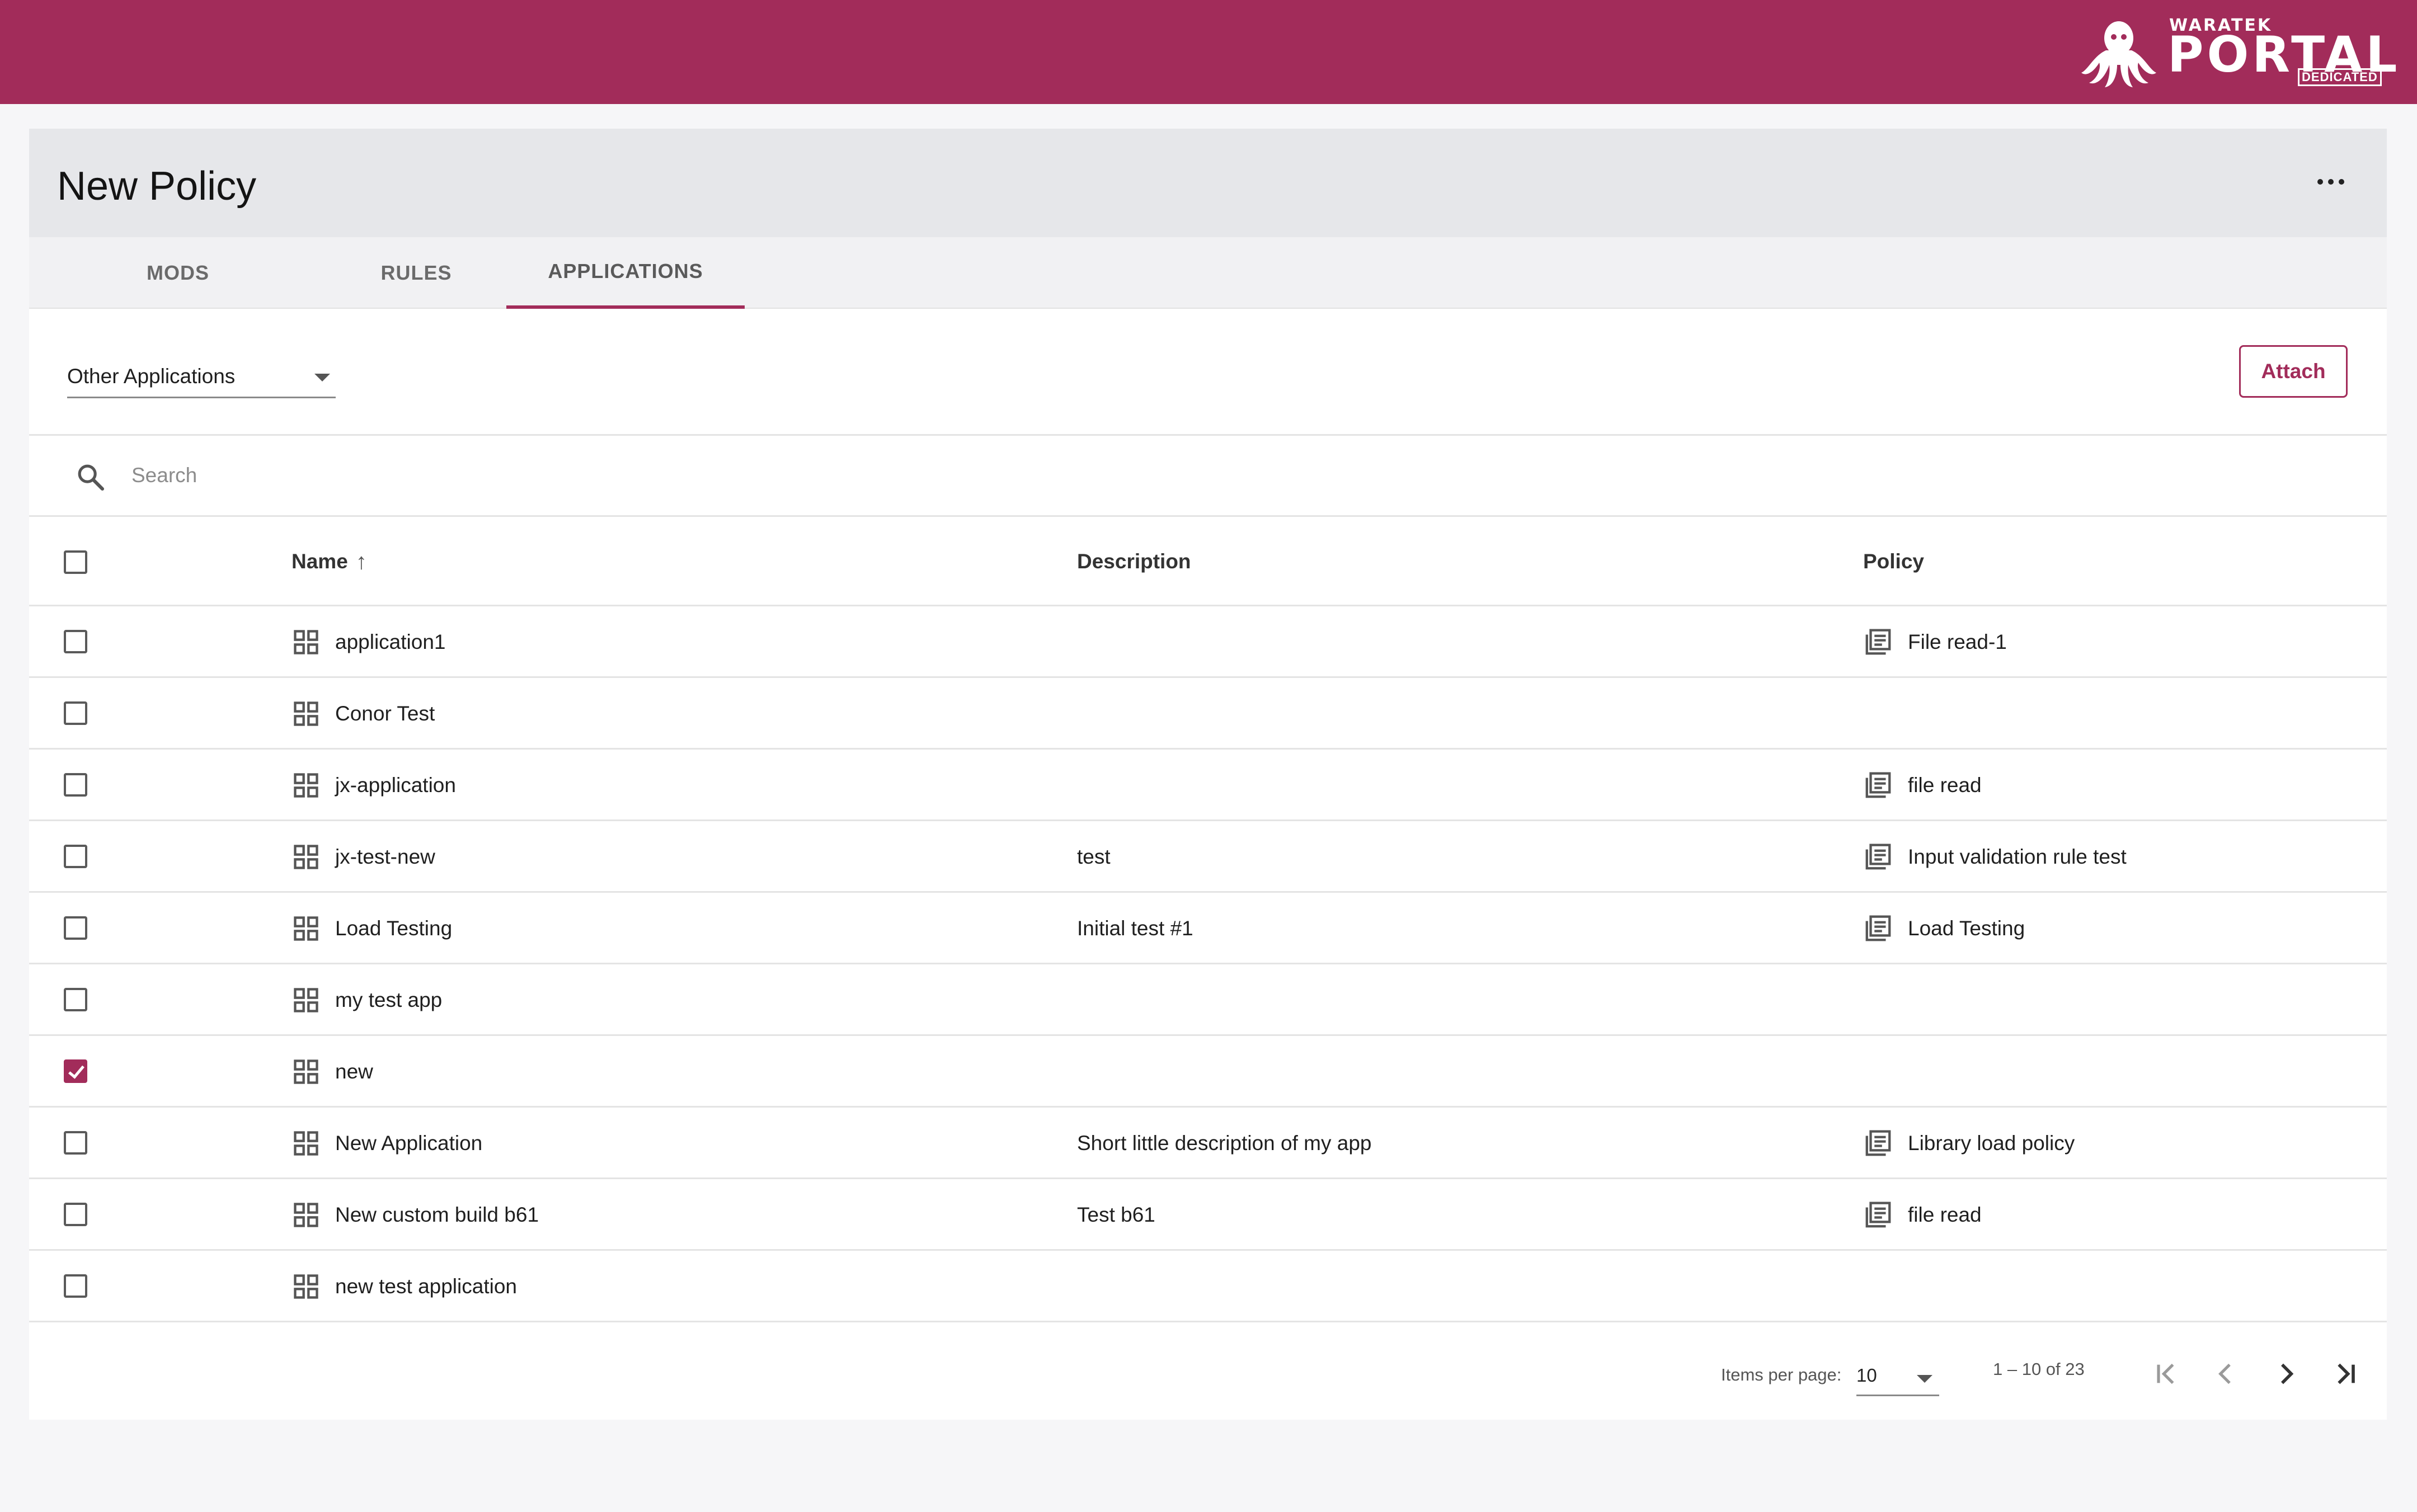 The image size is (2417, 1512). I want to click on policy-column-header: Policy, so click(1893, 561).